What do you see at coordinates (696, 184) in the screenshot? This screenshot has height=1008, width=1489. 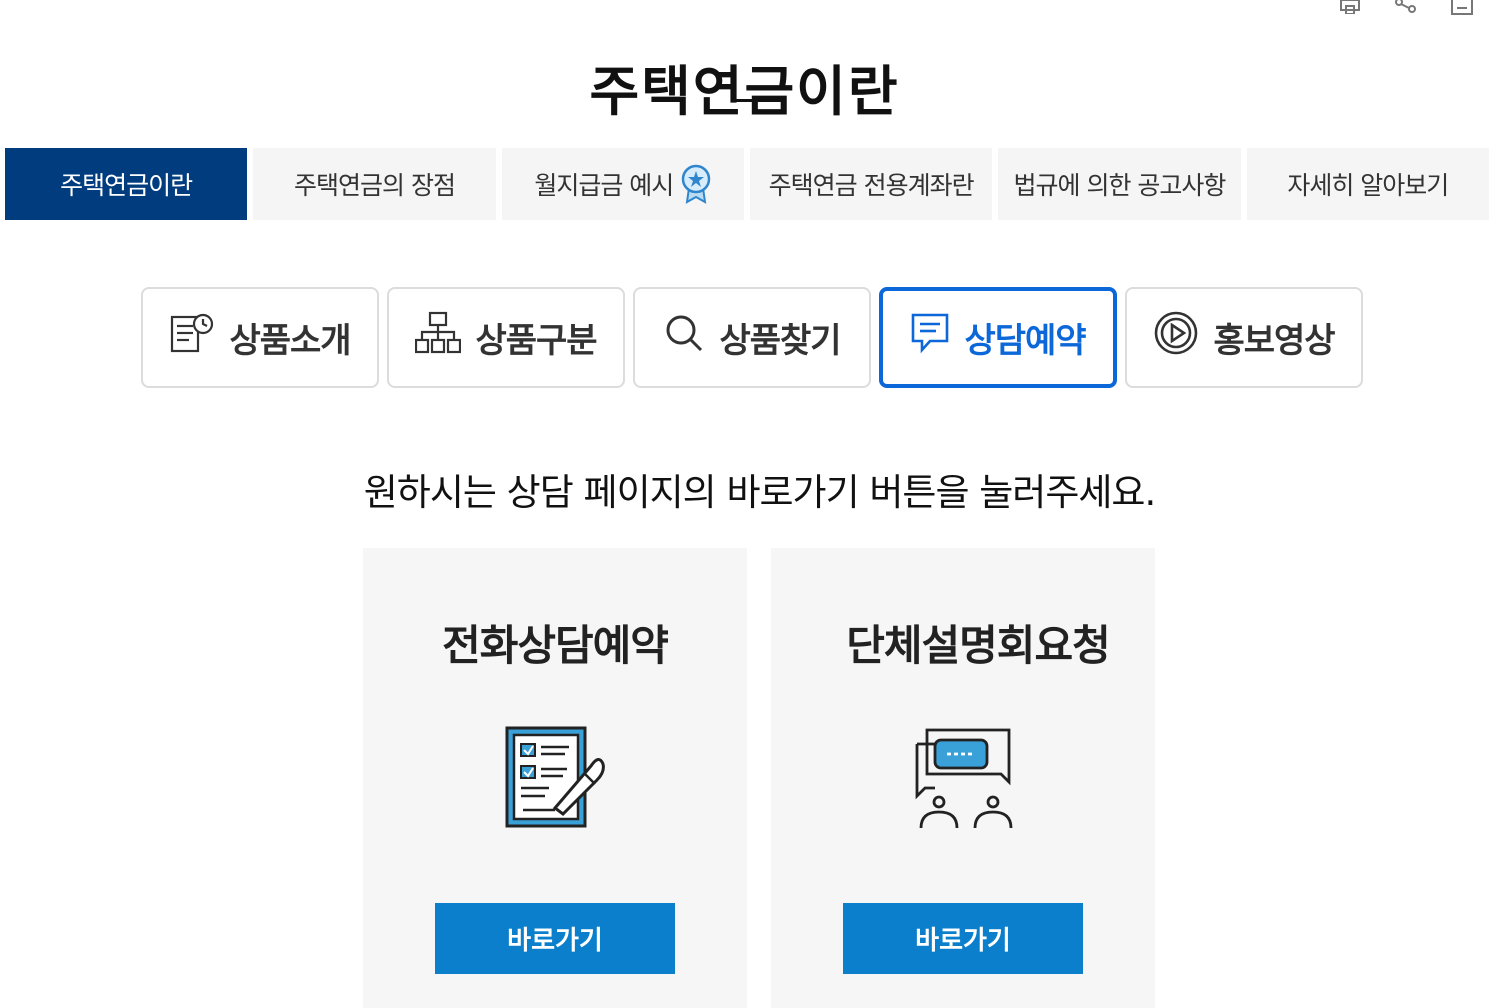 I see `ribbon-badge-icon` at bounding box center [696, 184].